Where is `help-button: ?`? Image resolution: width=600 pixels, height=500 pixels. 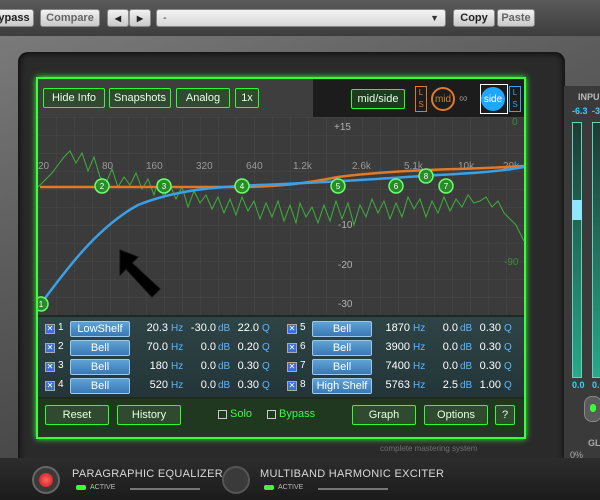 help-button: ? is located at coordinates (505, 415).